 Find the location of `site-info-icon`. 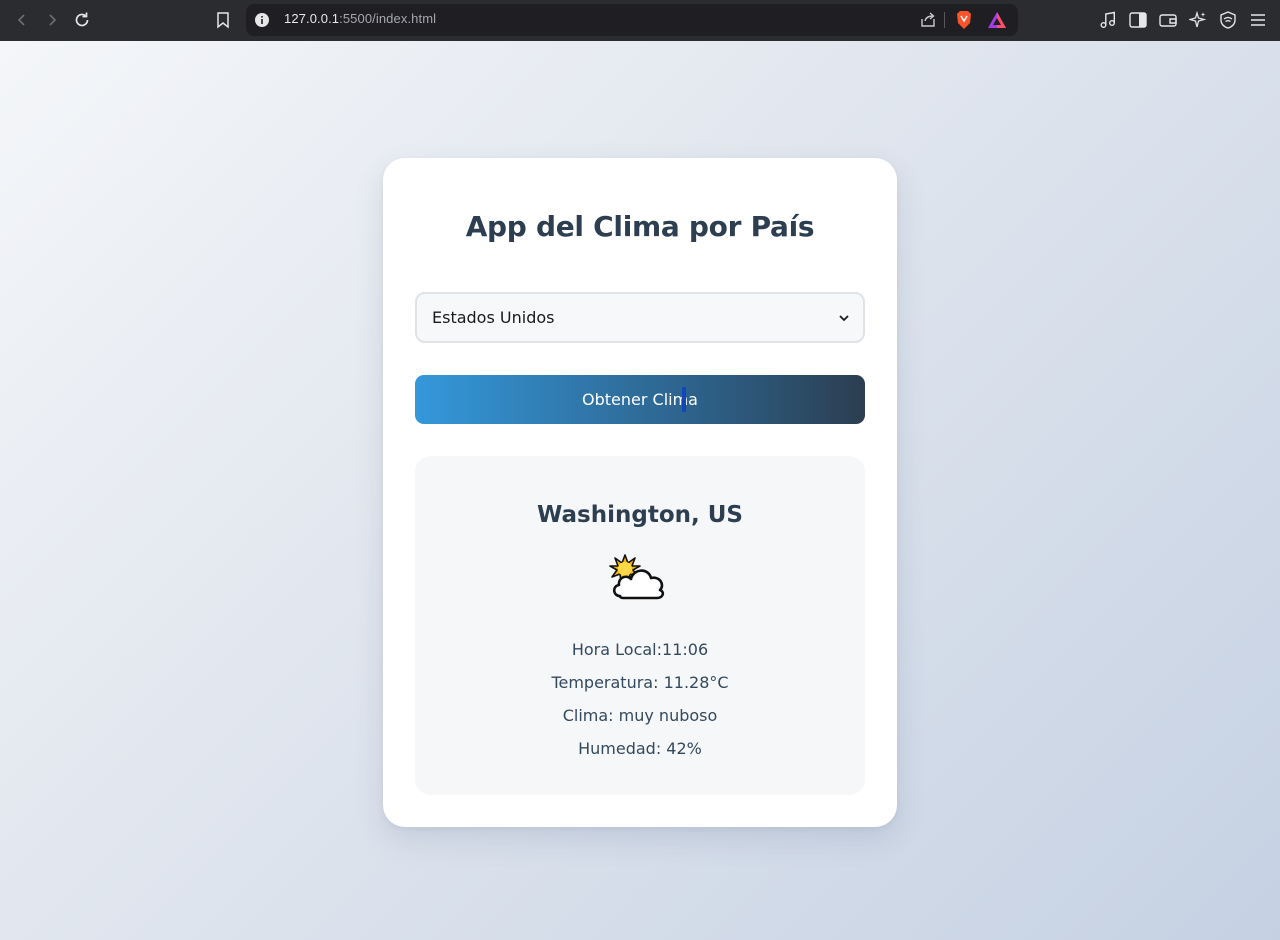

site-info-icon is located at coordinates (262, 20).